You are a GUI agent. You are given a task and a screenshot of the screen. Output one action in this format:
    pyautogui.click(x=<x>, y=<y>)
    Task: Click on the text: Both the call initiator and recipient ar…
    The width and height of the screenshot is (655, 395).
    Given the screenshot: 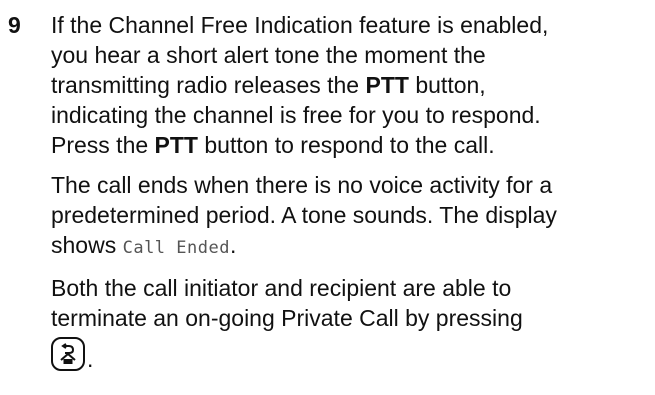 What is the action you would take?
    pyautogui.click(x=281, y=288)
    